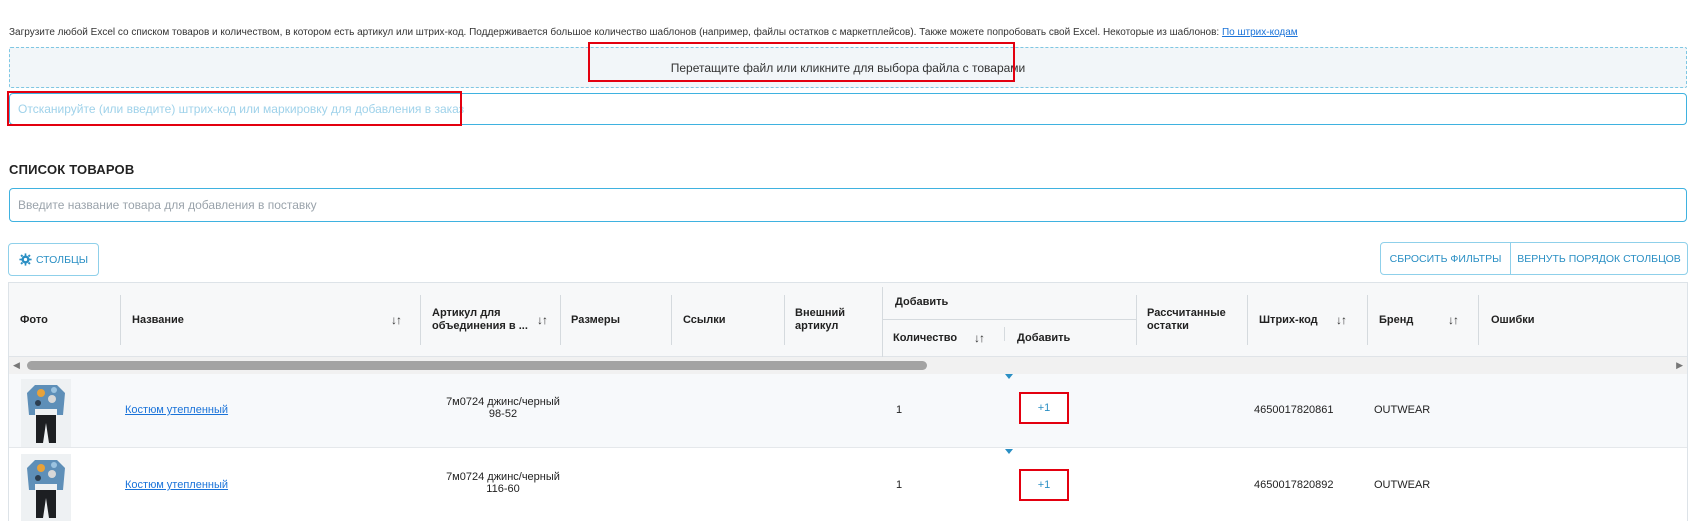 The image size is (1693, 521). I want to click on restore-column-order-label: ВЕРНУТЬ ПОРЯДОК СТОЛБЦОВ, so click(1599, 258).